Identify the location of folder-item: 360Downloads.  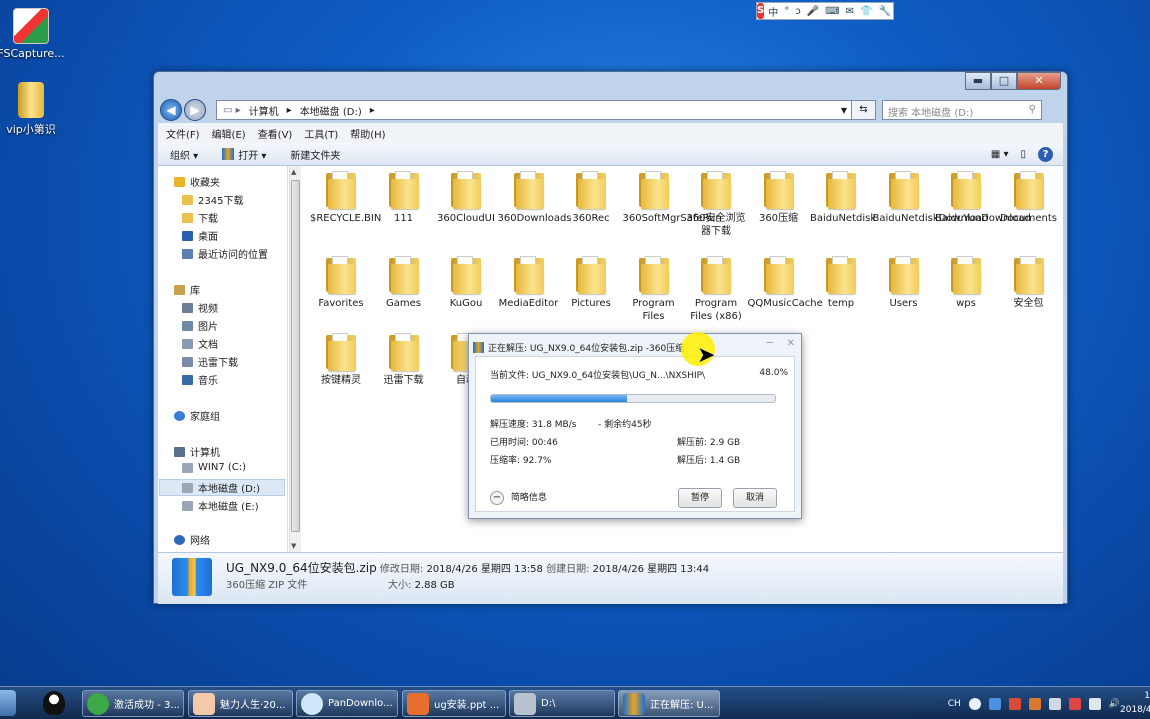
(535, 195).